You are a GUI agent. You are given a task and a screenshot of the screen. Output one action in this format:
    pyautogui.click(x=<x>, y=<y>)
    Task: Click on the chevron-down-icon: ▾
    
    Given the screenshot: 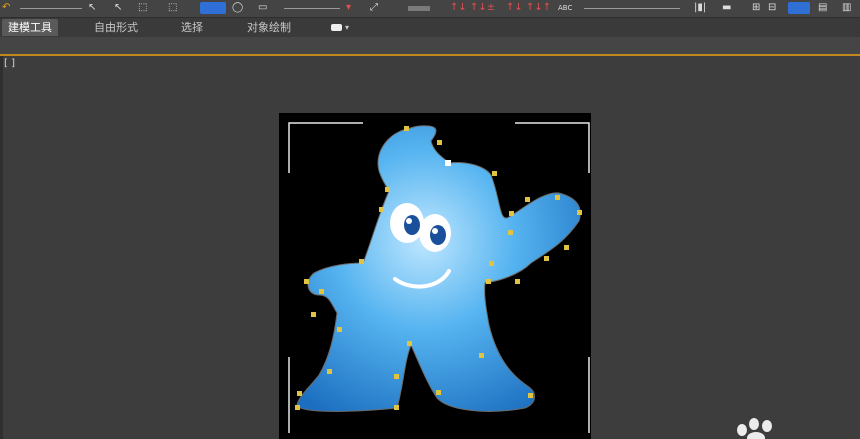 What is the action you would take?
    pyautogui.click(x=347, y=27)
    